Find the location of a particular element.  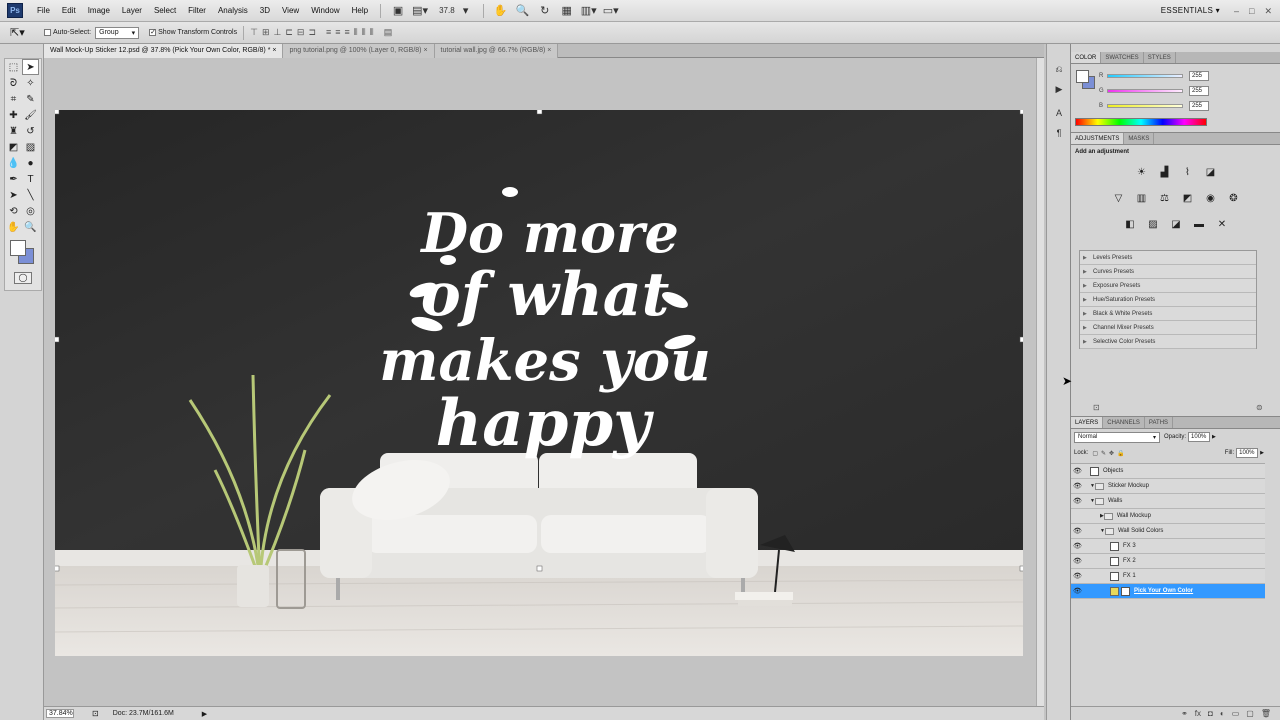

distribute-right-icon: ⦀ is located at coordinates (372, 32).